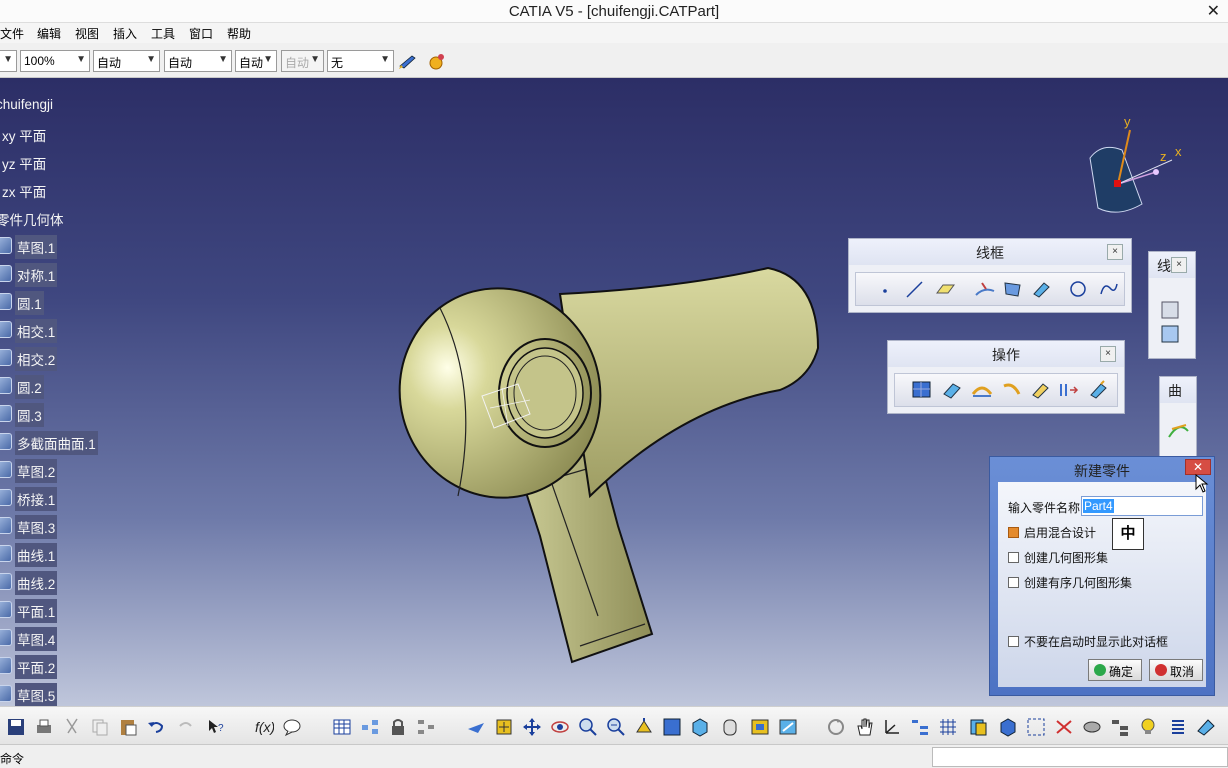  What do you see at coordinates (892, 727) in the screenshot?
I see `axis-system-icon` at bounding box center [892, 727].